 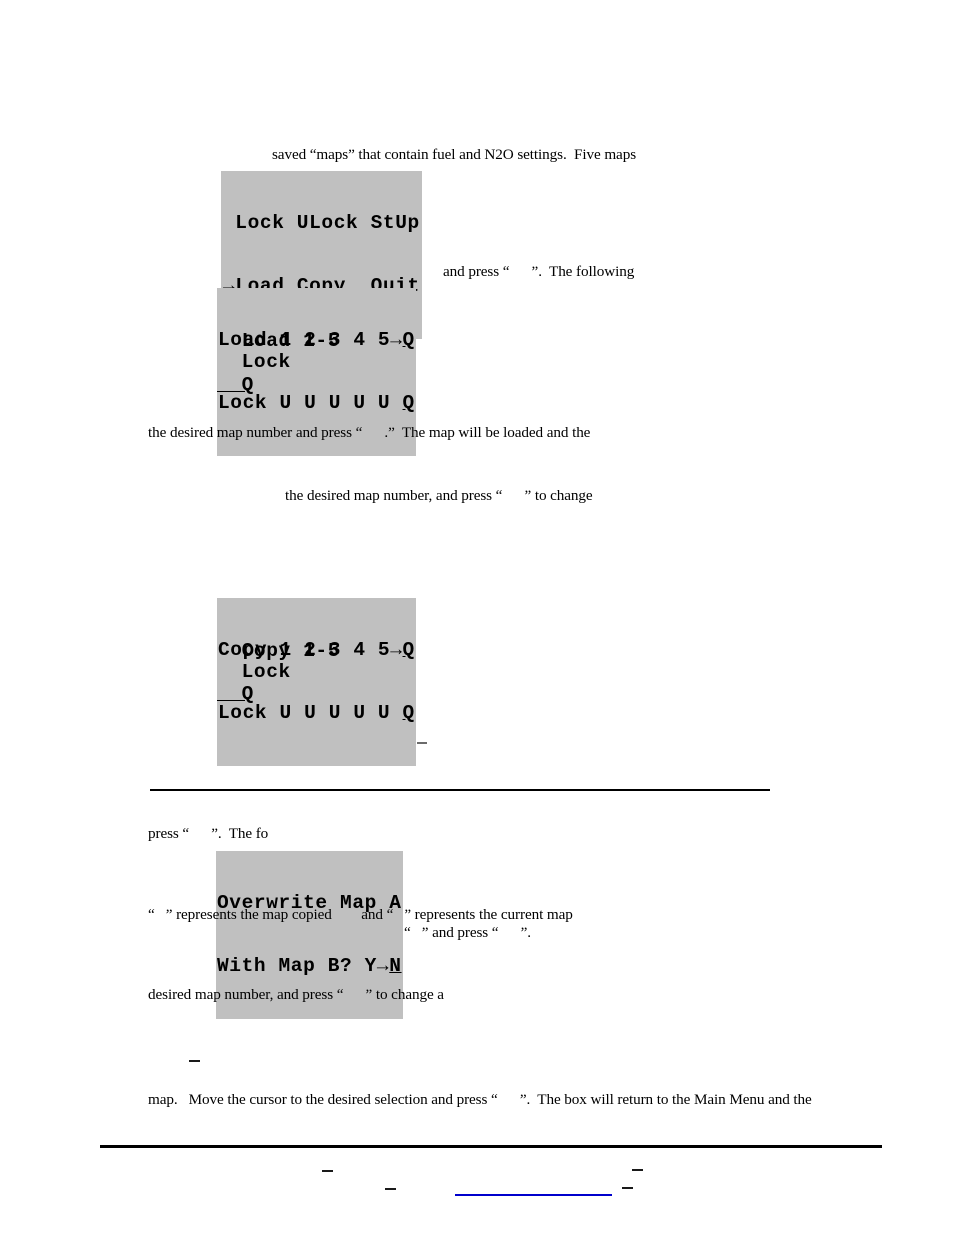 I want to click on load-legend-item-lock: Lock, so click(x=254, y=362).